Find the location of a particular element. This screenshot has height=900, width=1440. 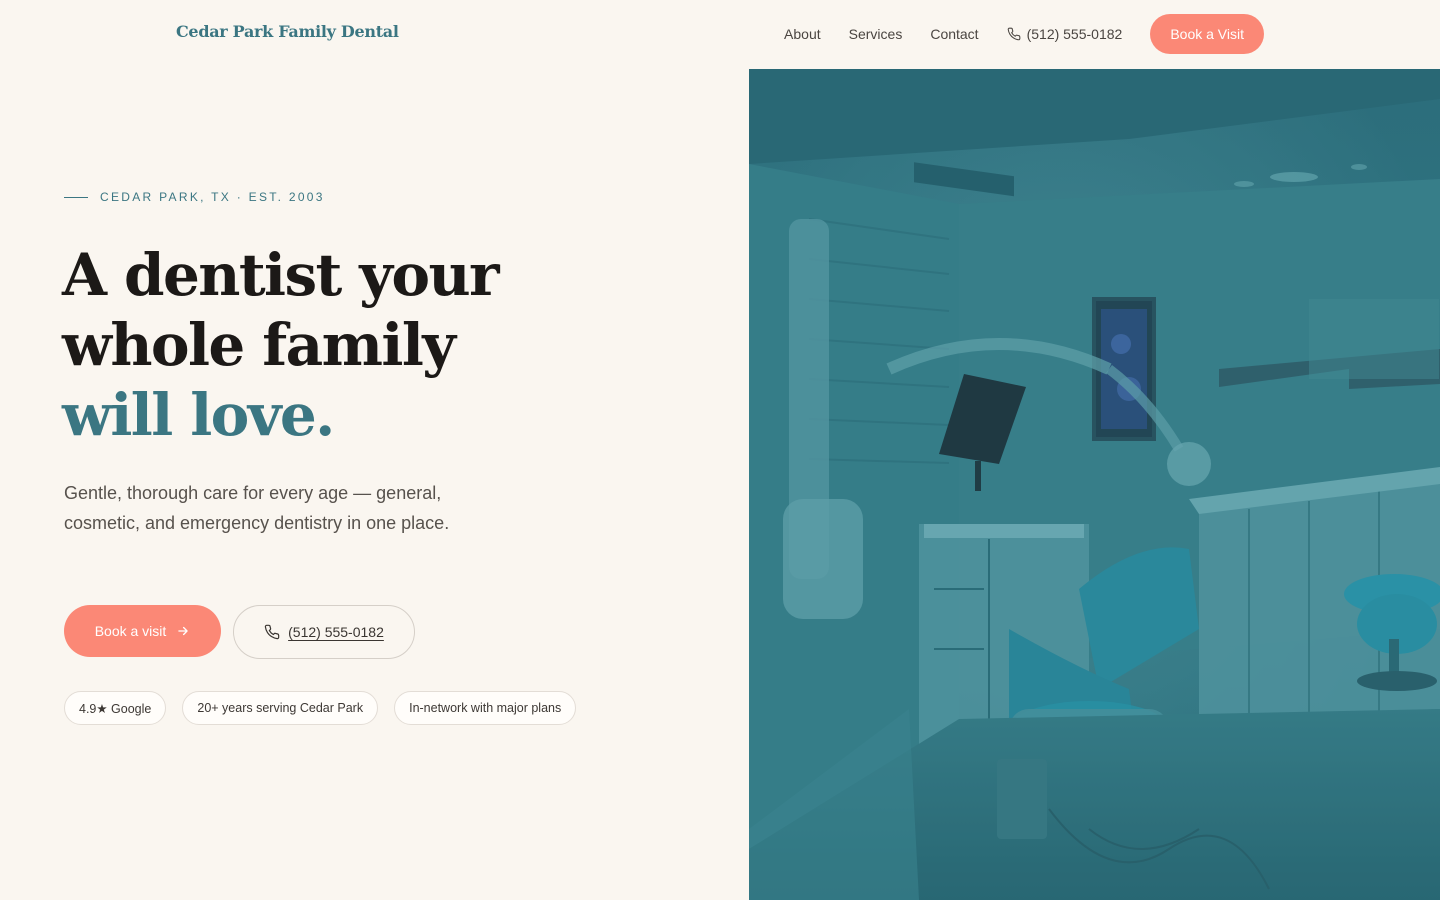

headline-accent: will love. is located at coordinates (198, 415).